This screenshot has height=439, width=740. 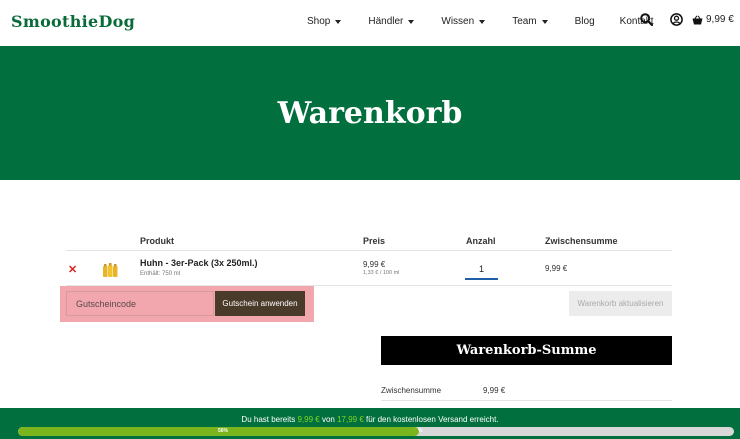 What do you see at coordinates (481, 241) in the screenshot?
I see `column-header-quantity: Anzahl` at bounding box center [481, 241].